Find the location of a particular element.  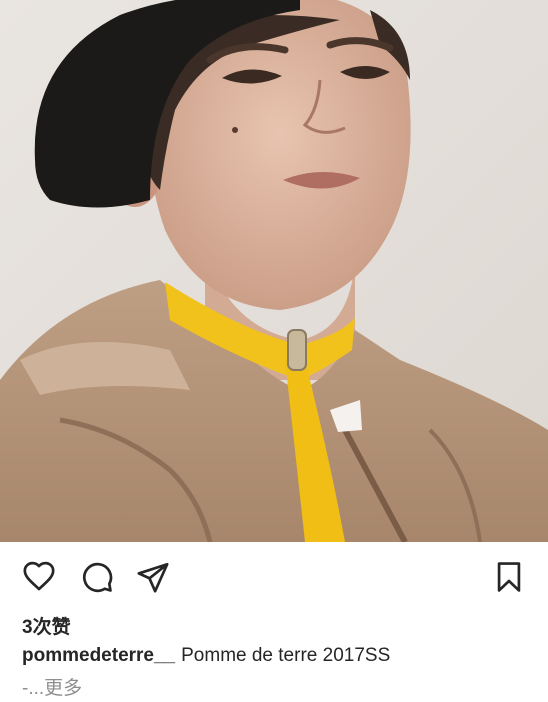

bookmark-icon is located at coordinates (509, 577).